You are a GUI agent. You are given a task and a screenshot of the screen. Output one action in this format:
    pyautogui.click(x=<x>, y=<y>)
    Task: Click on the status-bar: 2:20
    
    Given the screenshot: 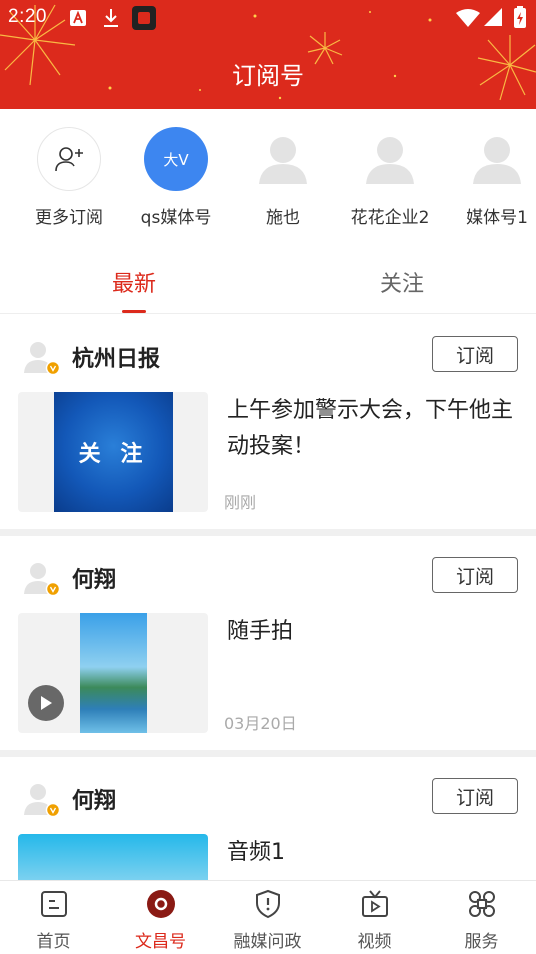 What is the action you would take?
    pyautogui.click(x=268, y=18)
    